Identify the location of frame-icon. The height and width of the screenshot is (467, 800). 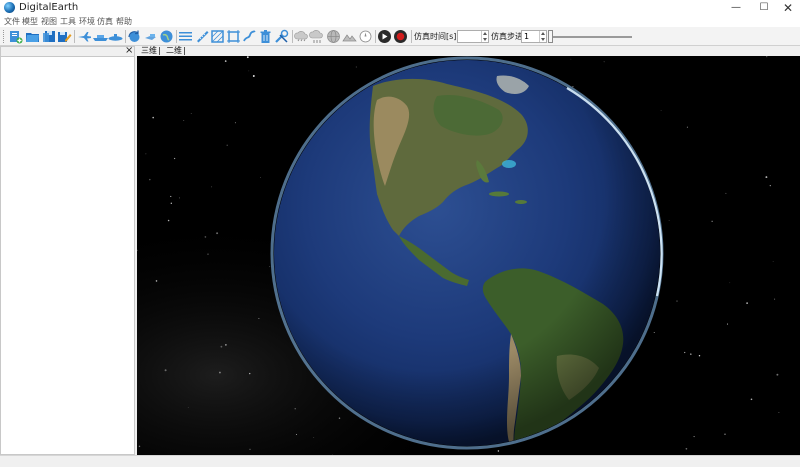
(233, 36).